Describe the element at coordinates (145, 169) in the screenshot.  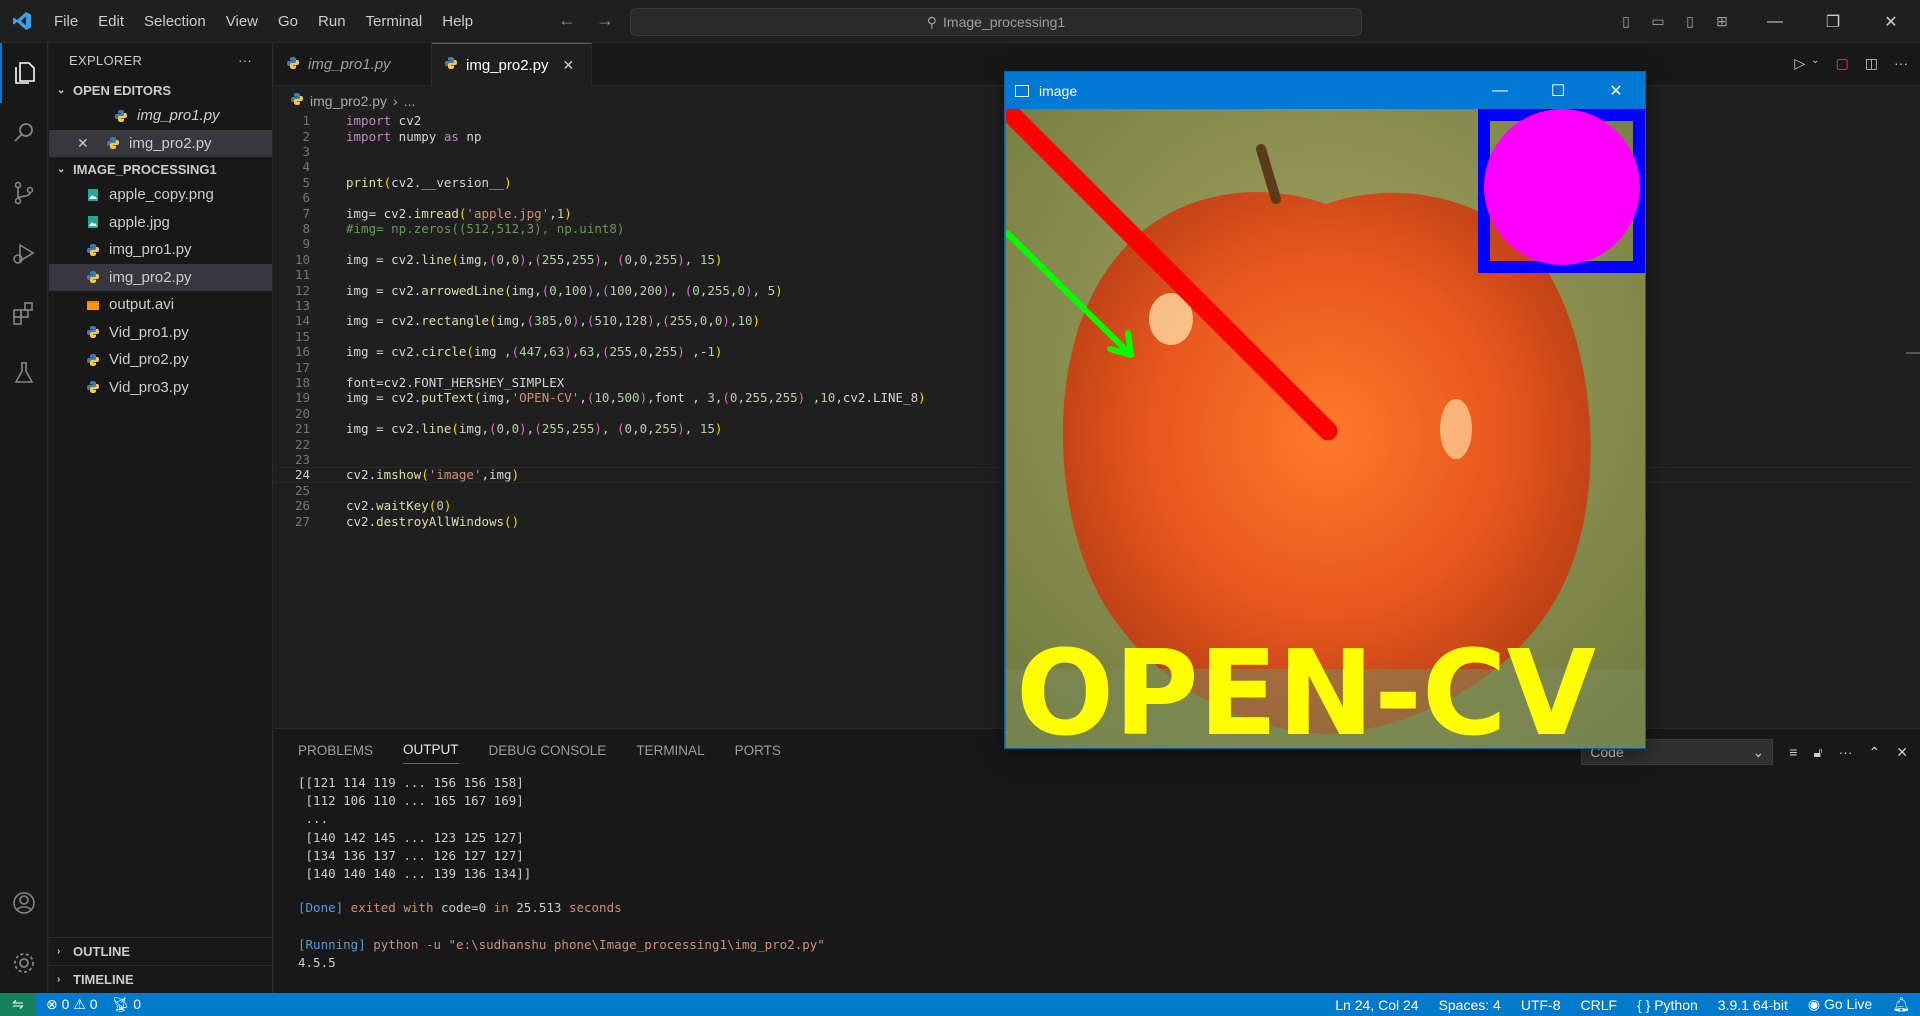
I see `folder-label: IMAGE_PROCESSING1` at that location.